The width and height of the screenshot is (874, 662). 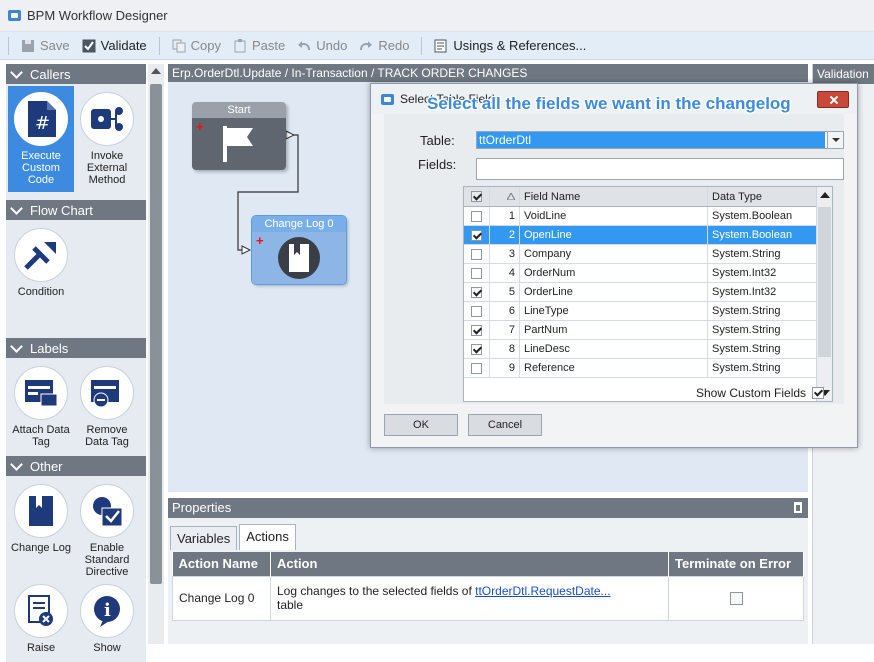 I want to click on ok-button: OK, so click(x=421, y=425).